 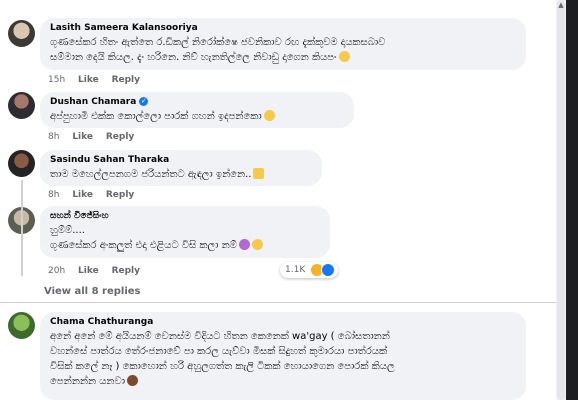 I want to click on reaction-count: 1.1K, so click(x=295, y=270).